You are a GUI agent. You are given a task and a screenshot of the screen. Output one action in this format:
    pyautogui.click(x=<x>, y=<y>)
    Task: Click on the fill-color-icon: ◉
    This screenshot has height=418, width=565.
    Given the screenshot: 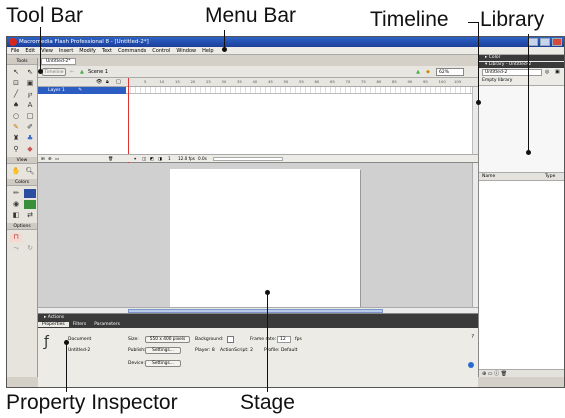 What is the action you would take?
    pyautogui.click(x=16, y=204)
    